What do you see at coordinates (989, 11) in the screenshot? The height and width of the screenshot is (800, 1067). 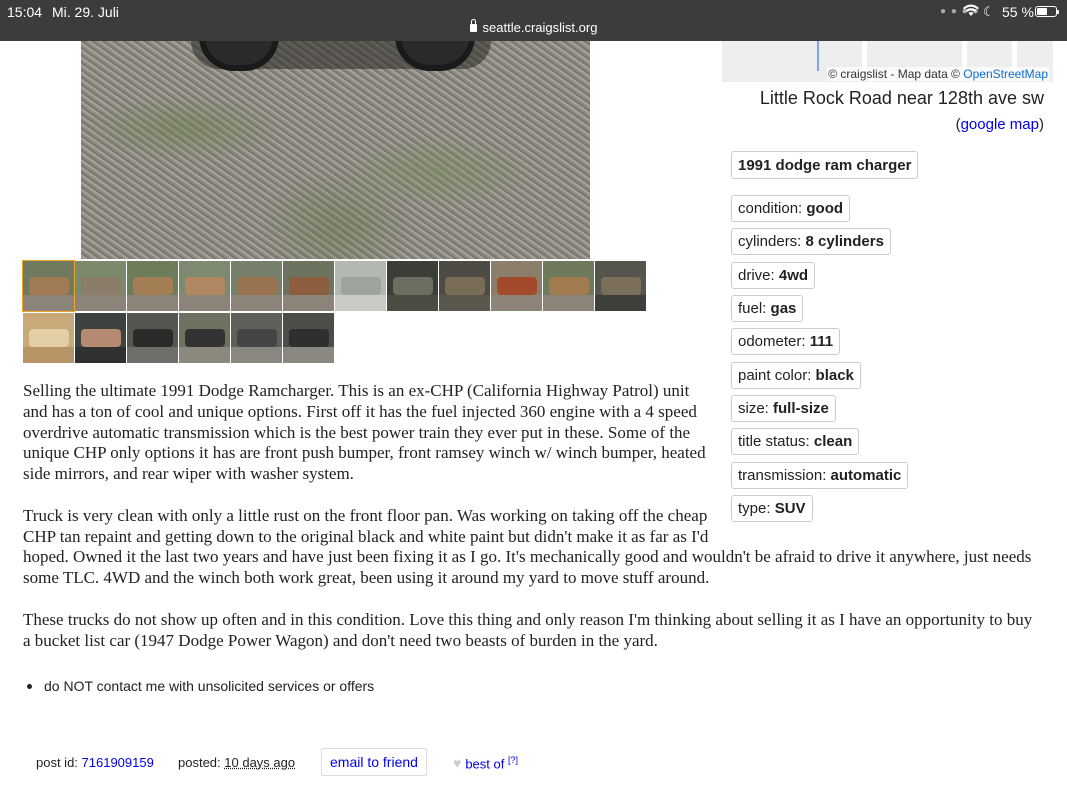 I see `do-not-disturb-moon-icon: ☾` at bounding box center [989, 11].